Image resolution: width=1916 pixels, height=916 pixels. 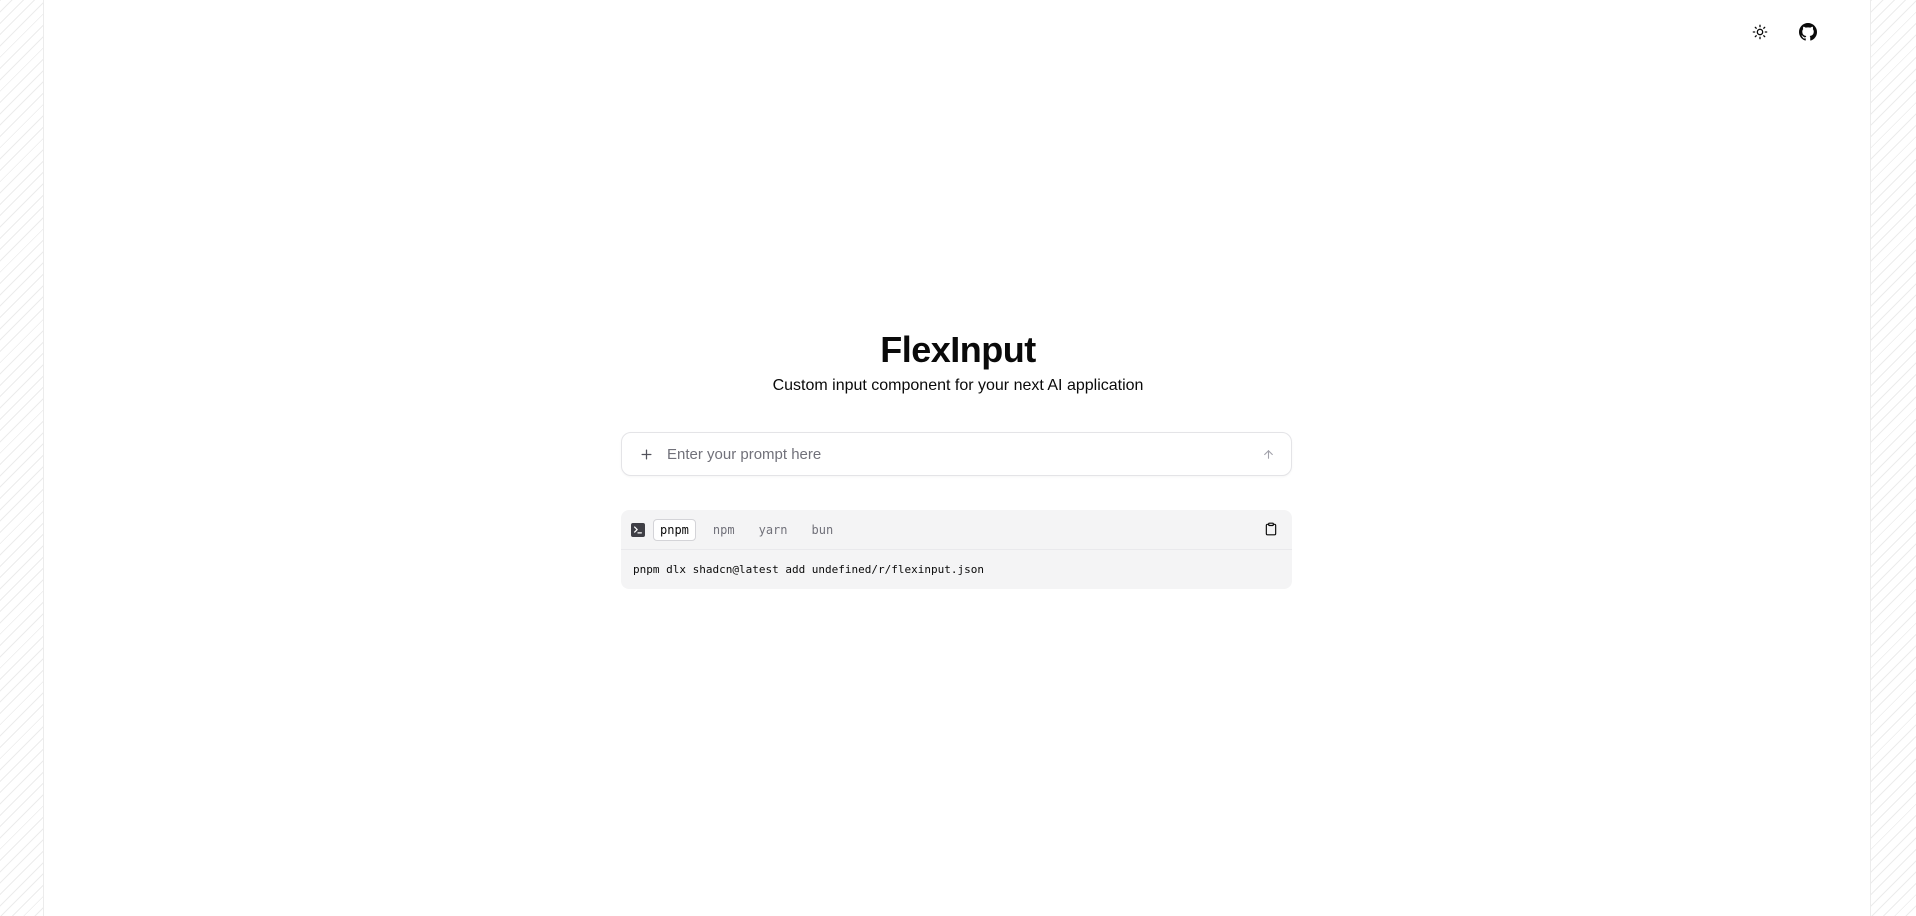 I want to click on send-button, so click(x=1268, y=454).